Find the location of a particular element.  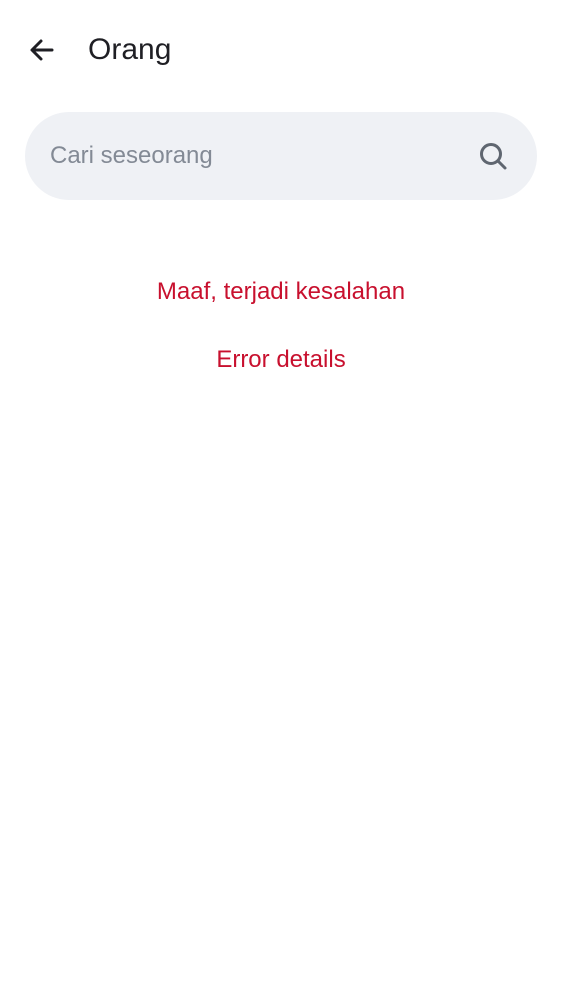

error-message: Maaf, terjadi kesalahan is located at coordinates (281, 291).